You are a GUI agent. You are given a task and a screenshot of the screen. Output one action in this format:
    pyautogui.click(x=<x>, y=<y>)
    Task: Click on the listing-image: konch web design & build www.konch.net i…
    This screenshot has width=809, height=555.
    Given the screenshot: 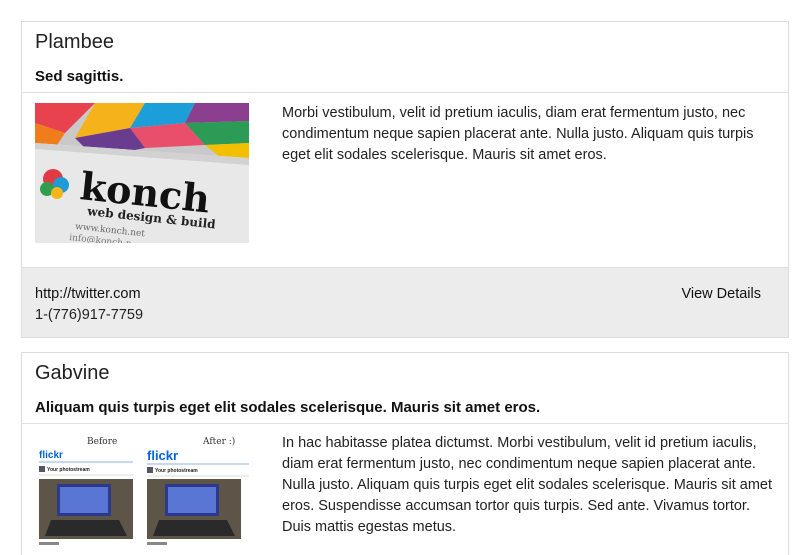 What is the action you would take?
    pyautogui.click(x=142, y=173)
    